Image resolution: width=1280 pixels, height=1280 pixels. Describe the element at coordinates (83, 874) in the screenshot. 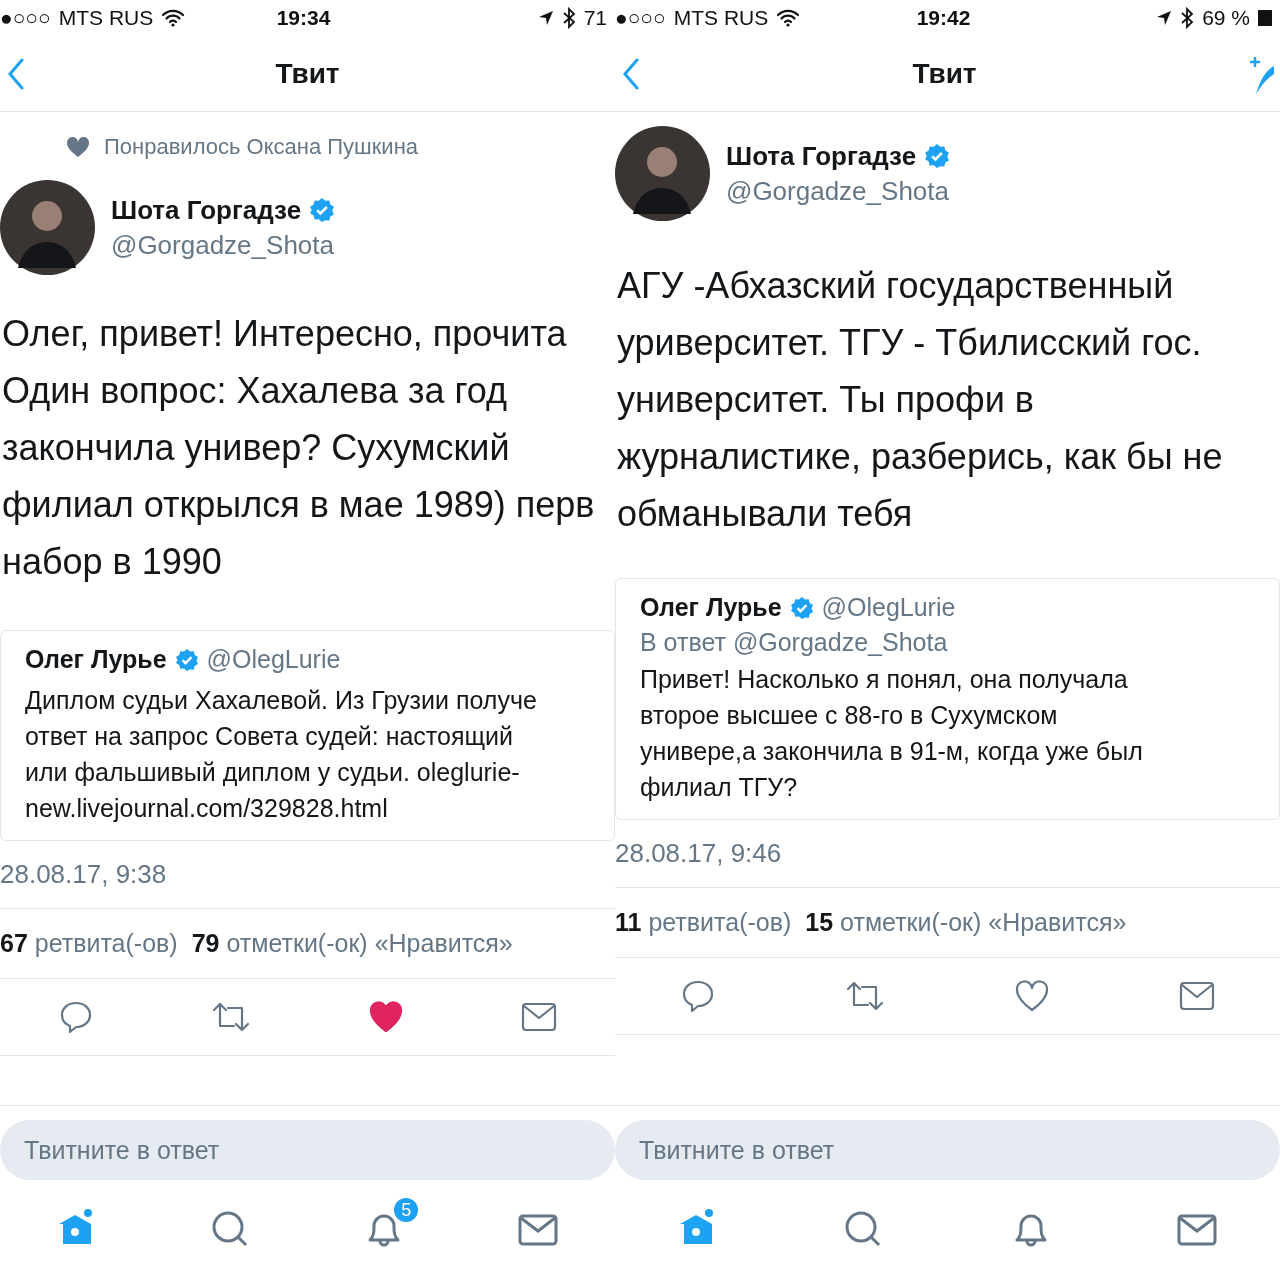

I see `tweet-timestamp: 28.08.17, 9:38` at that location.